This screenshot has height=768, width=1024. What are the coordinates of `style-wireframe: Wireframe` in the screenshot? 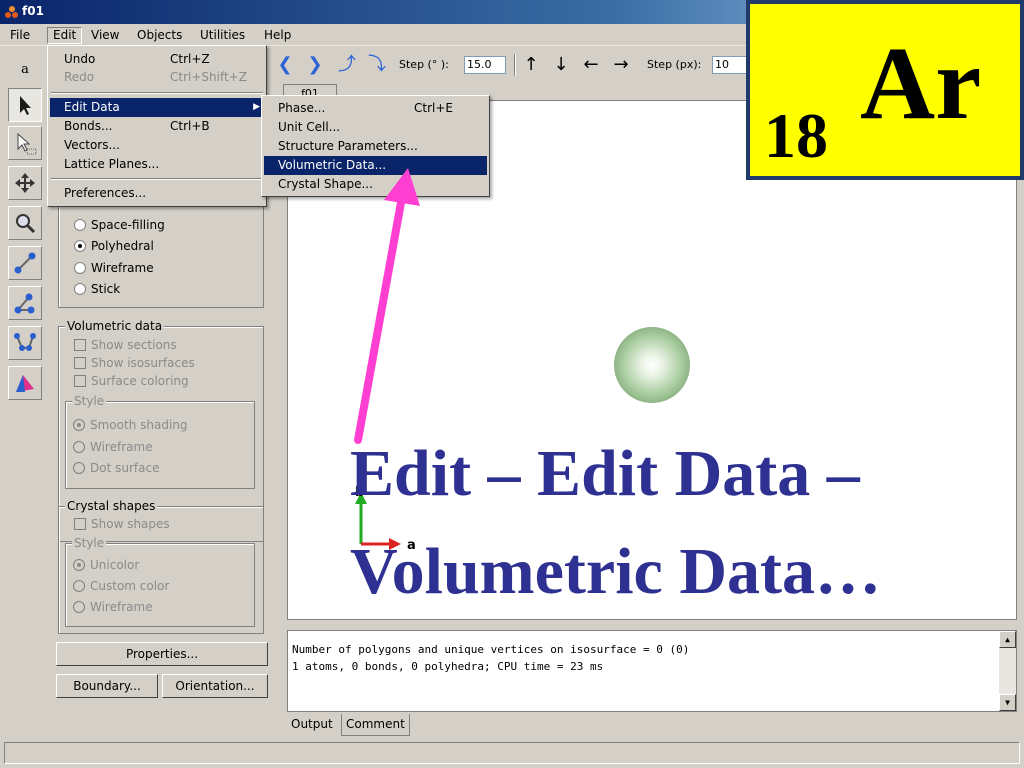 It's located at (112, 268).